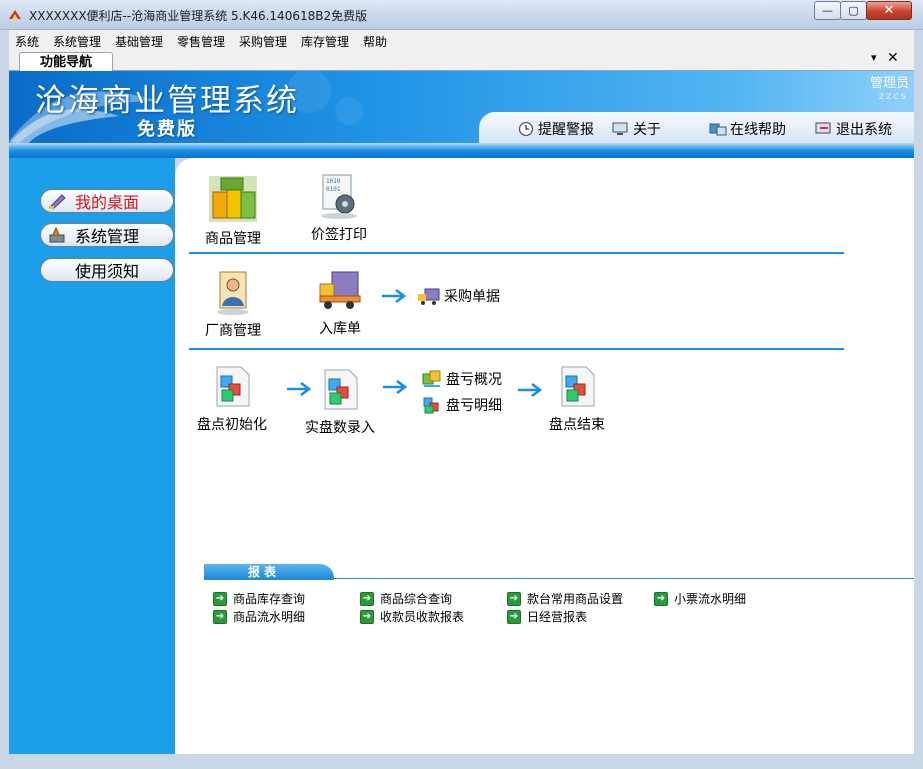 The height and width of the screenshot is (769, 923). I want to click on toolbar-about: 关于, so click(636, 129).